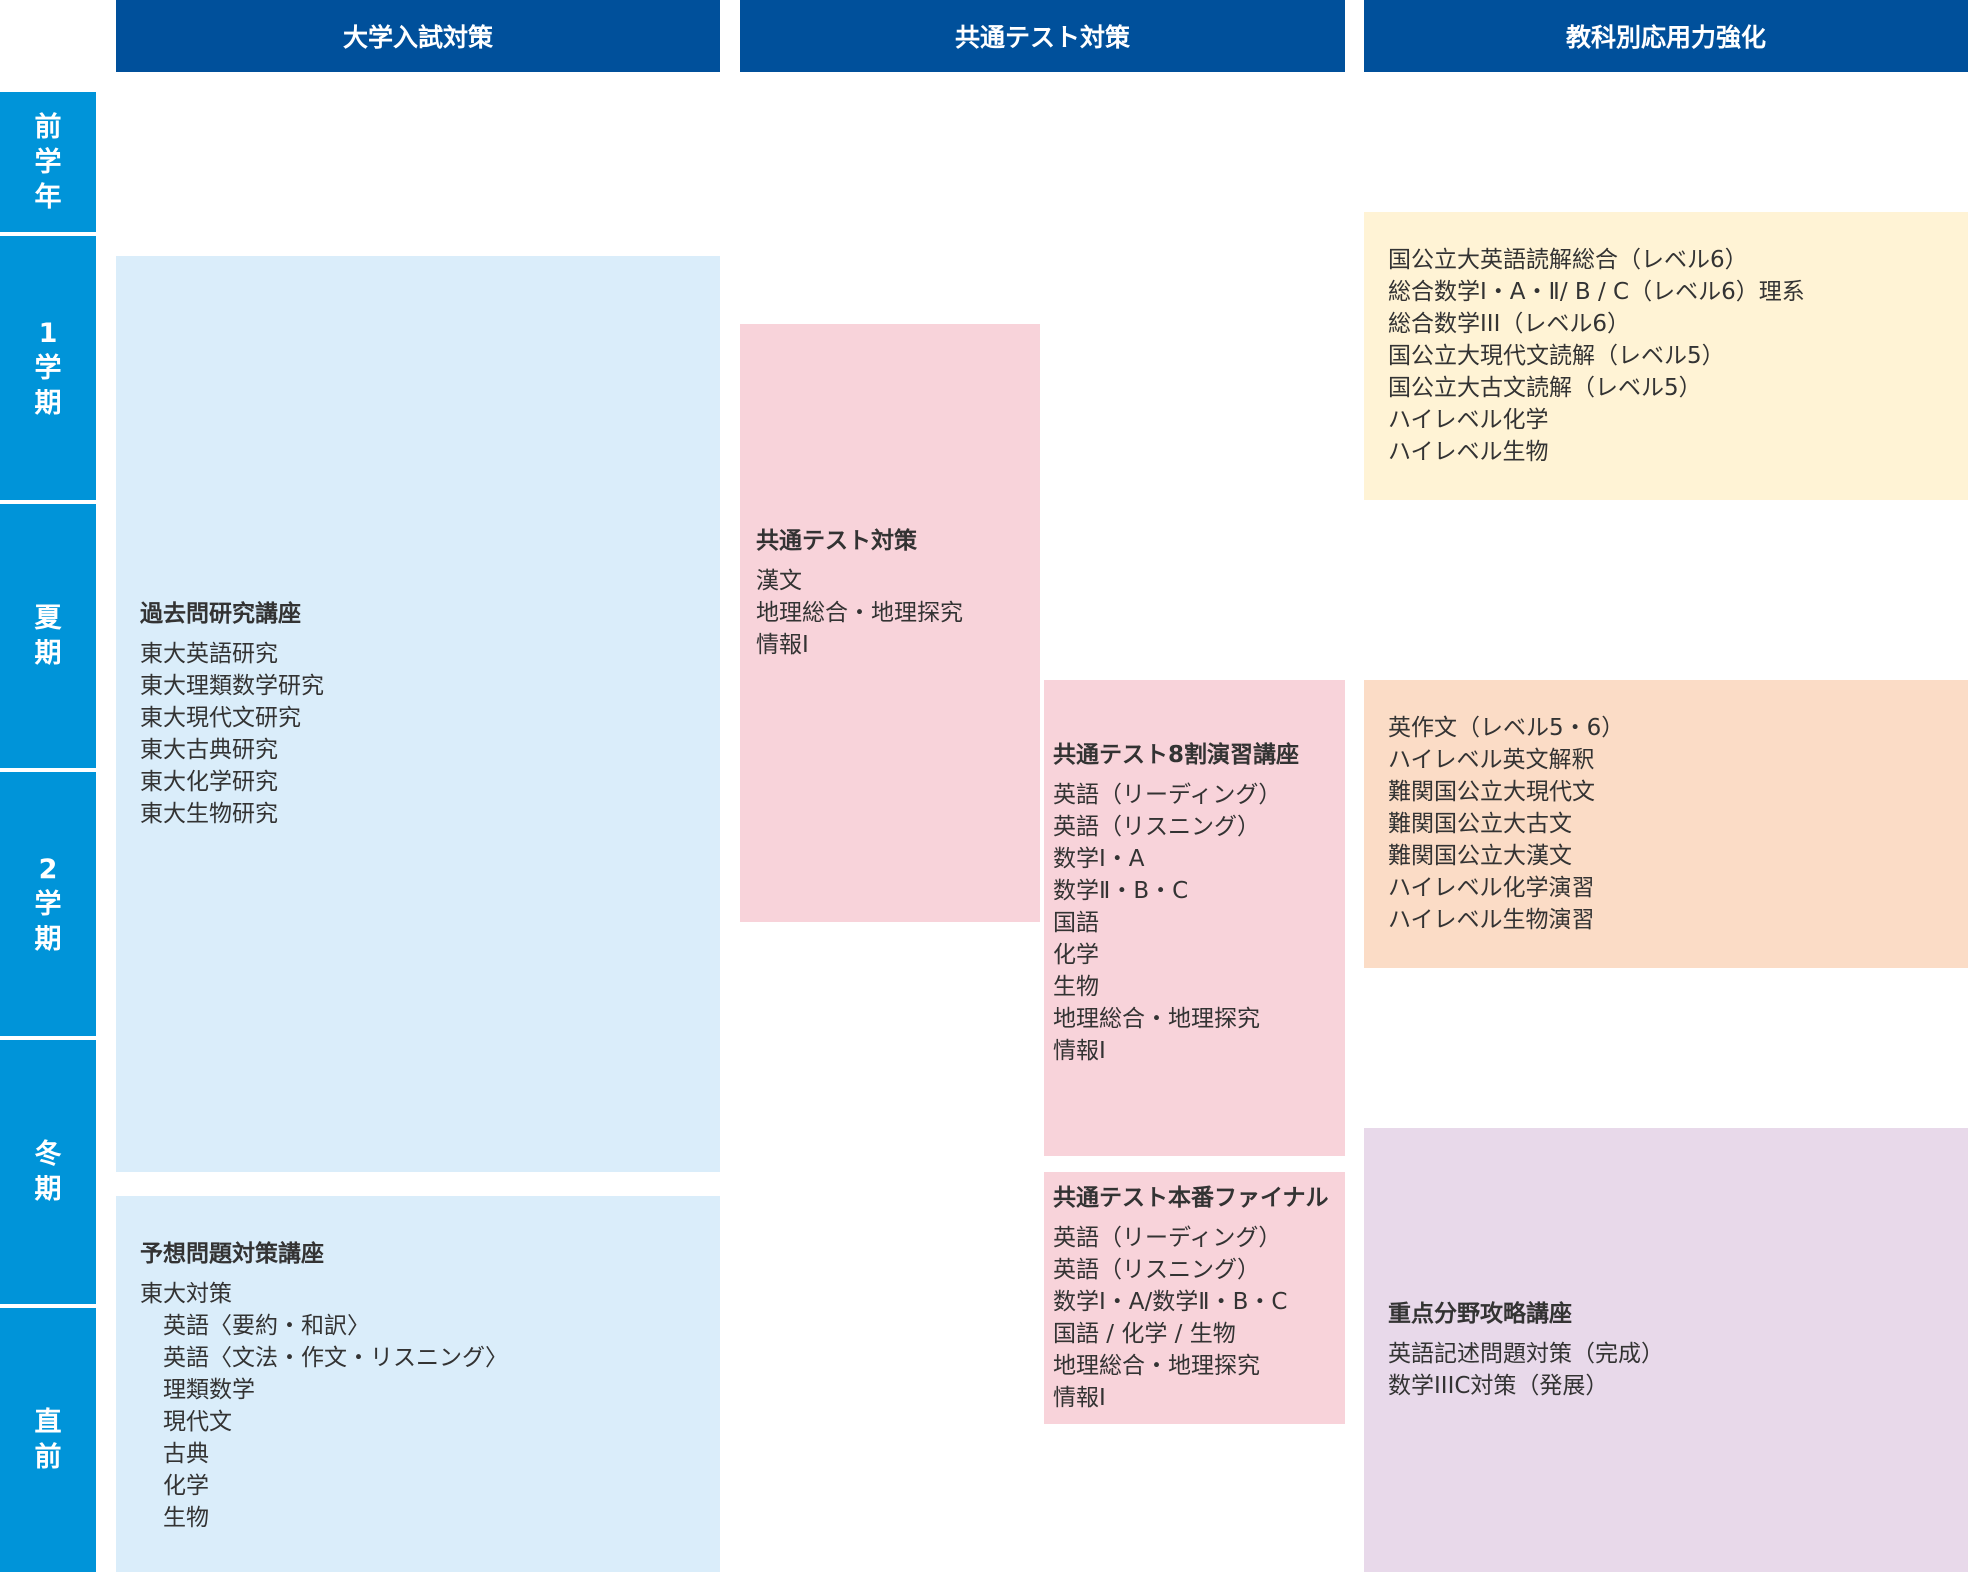 This screenshot has width=1968, height=1572. Describe the element at coordinates (1468, 420) in the screenshot. I see `course-item: ハイレベル化学` at that location.